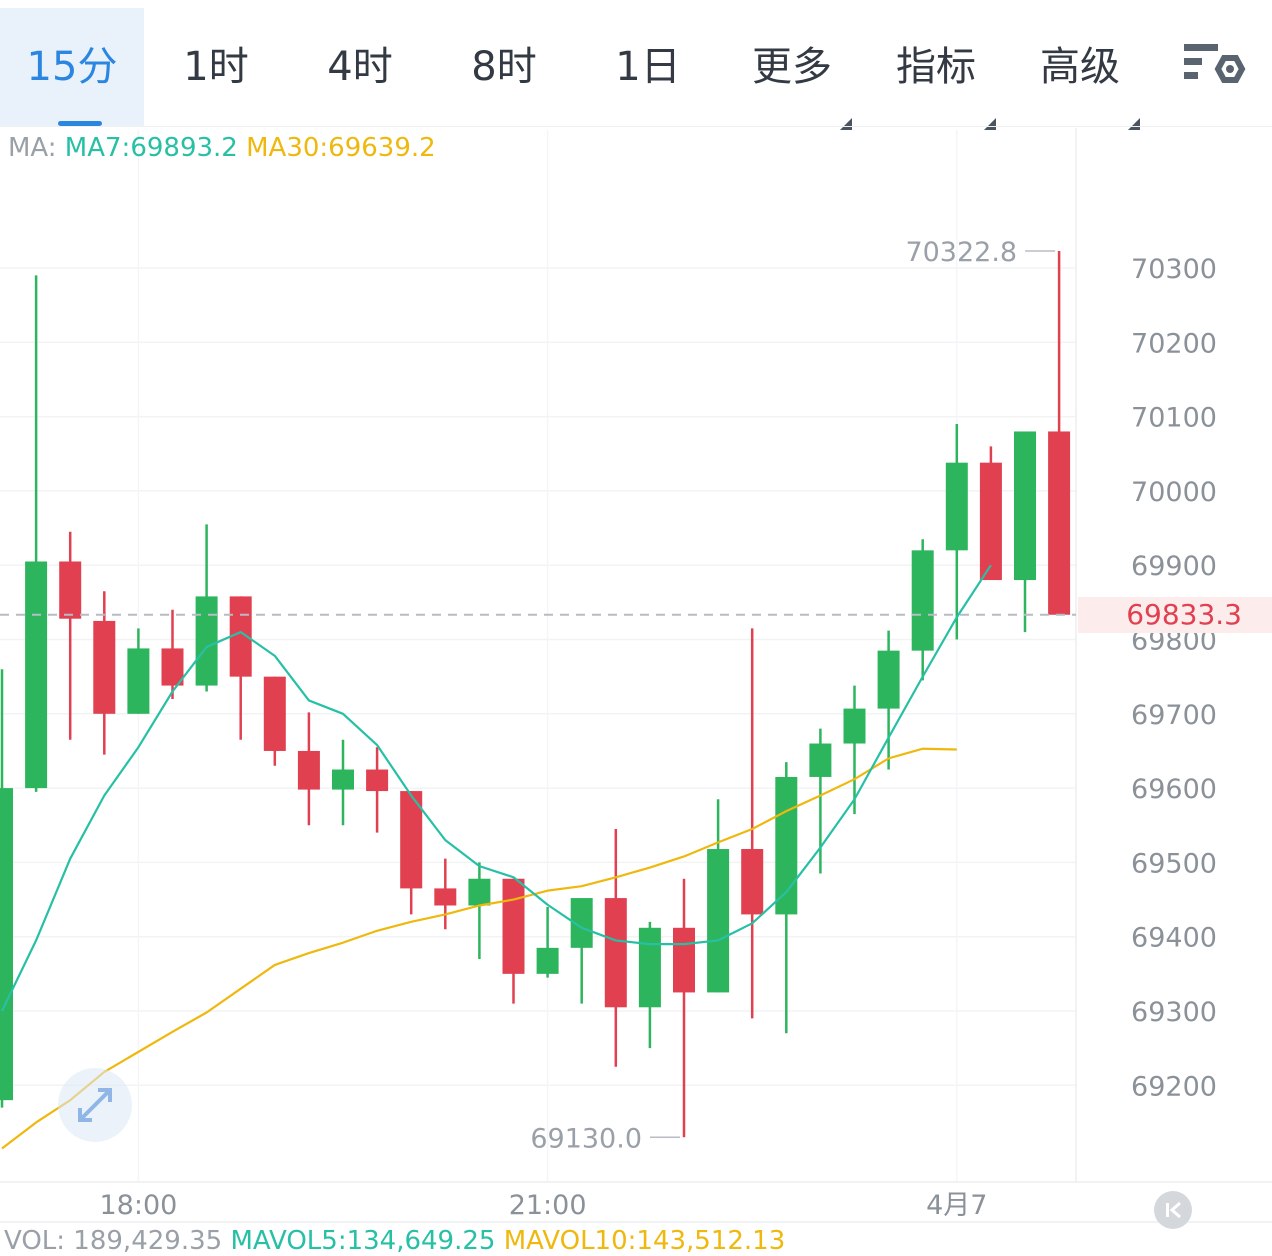 This screenshot has width=1272, height=1256. I want to click on ma-legend-label: MA:, so click(32, 148).